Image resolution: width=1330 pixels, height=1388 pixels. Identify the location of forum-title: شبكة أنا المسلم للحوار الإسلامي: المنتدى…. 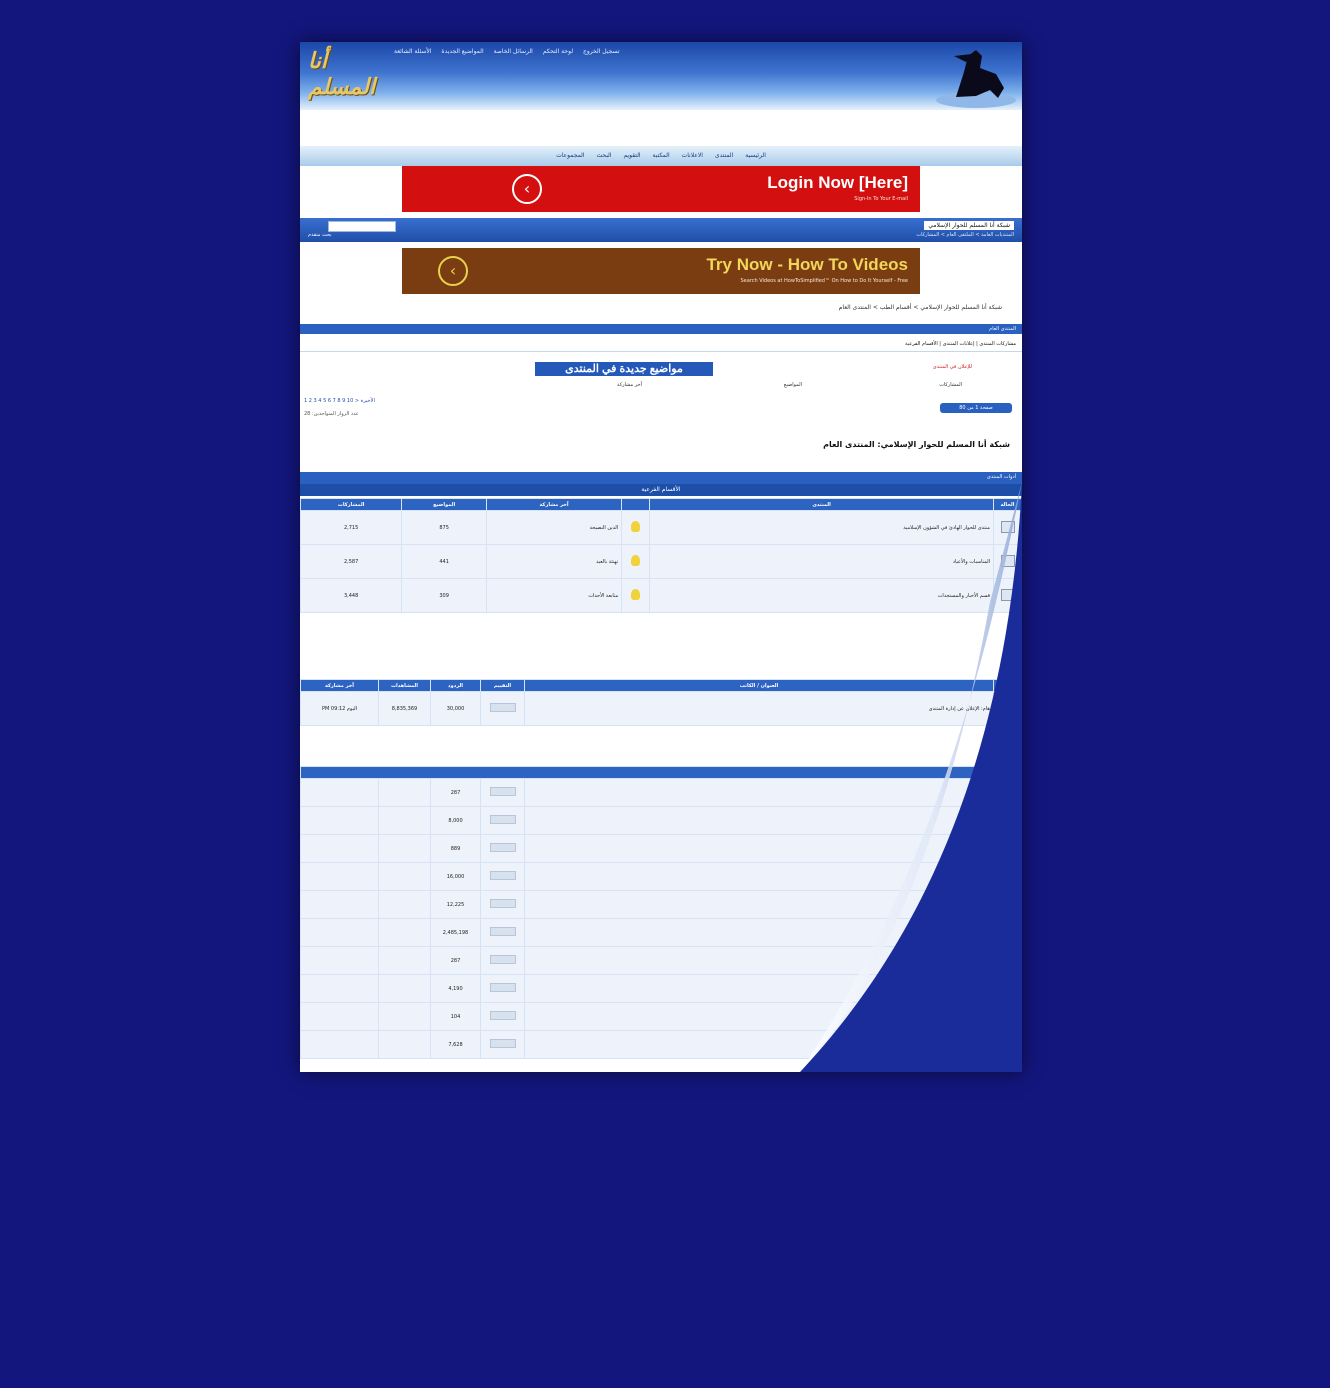
(916, 444).